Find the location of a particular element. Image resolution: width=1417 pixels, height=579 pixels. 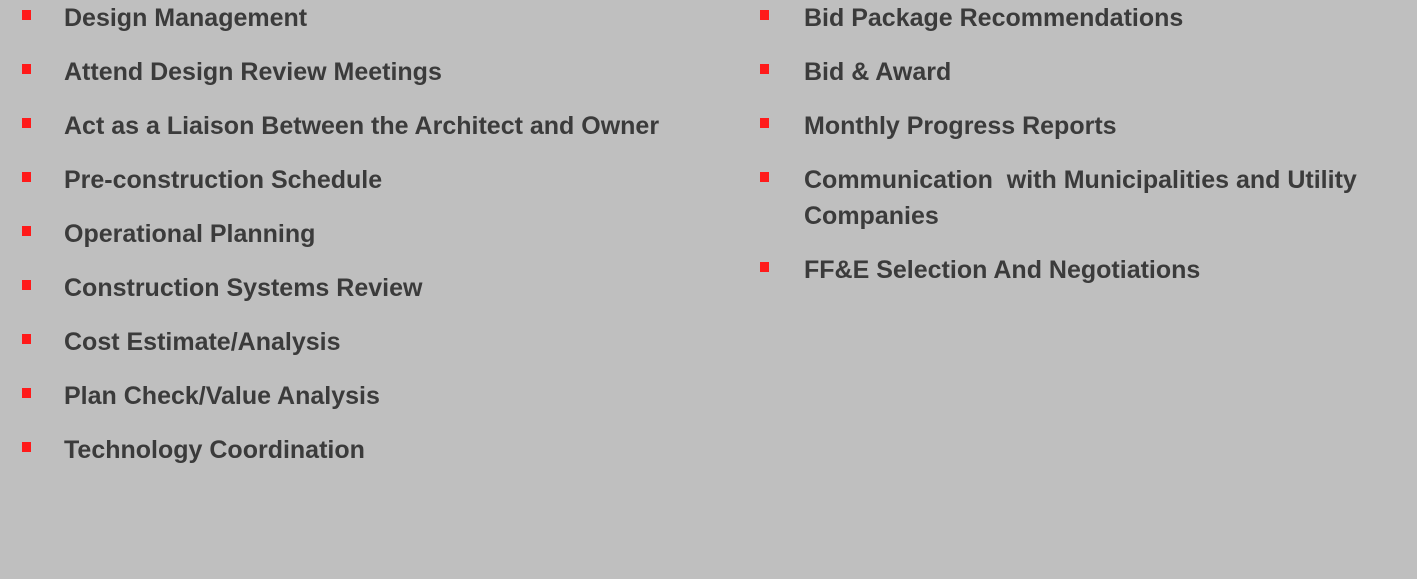

list-item-label: Bid Package Recommendations is located at coordinates (994, 18).